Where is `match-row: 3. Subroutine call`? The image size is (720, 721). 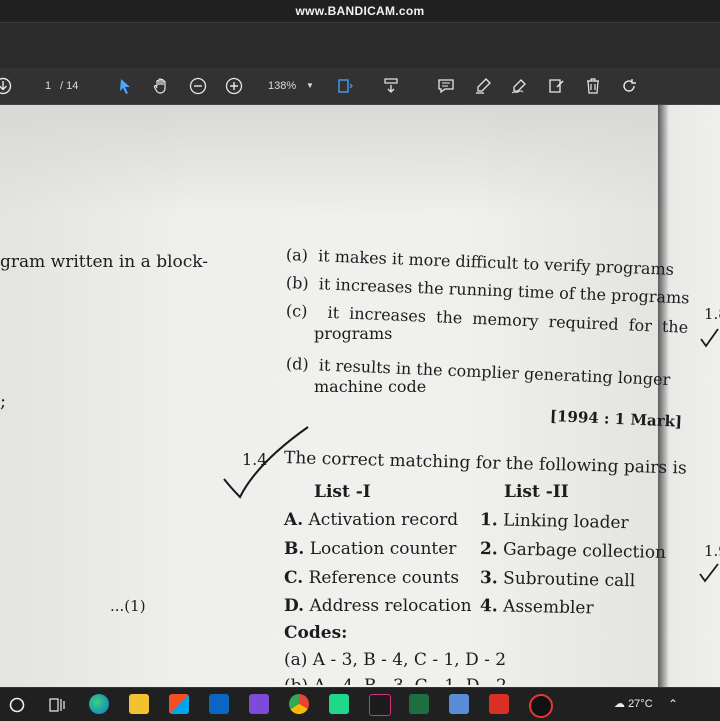 match-row: 3. Subroutine call is located at coordinates (557, 580).